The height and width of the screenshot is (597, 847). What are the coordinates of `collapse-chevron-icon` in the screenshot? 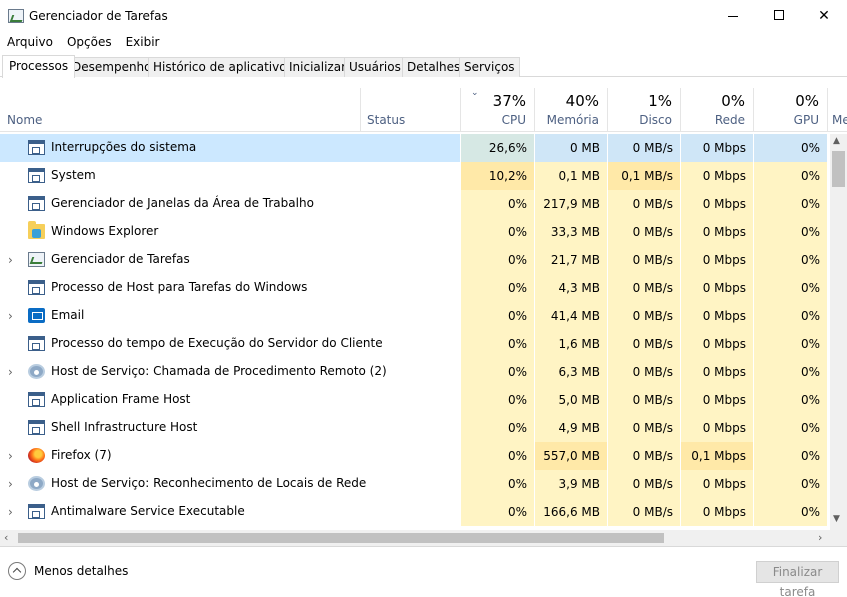 It's located at (17, 571).